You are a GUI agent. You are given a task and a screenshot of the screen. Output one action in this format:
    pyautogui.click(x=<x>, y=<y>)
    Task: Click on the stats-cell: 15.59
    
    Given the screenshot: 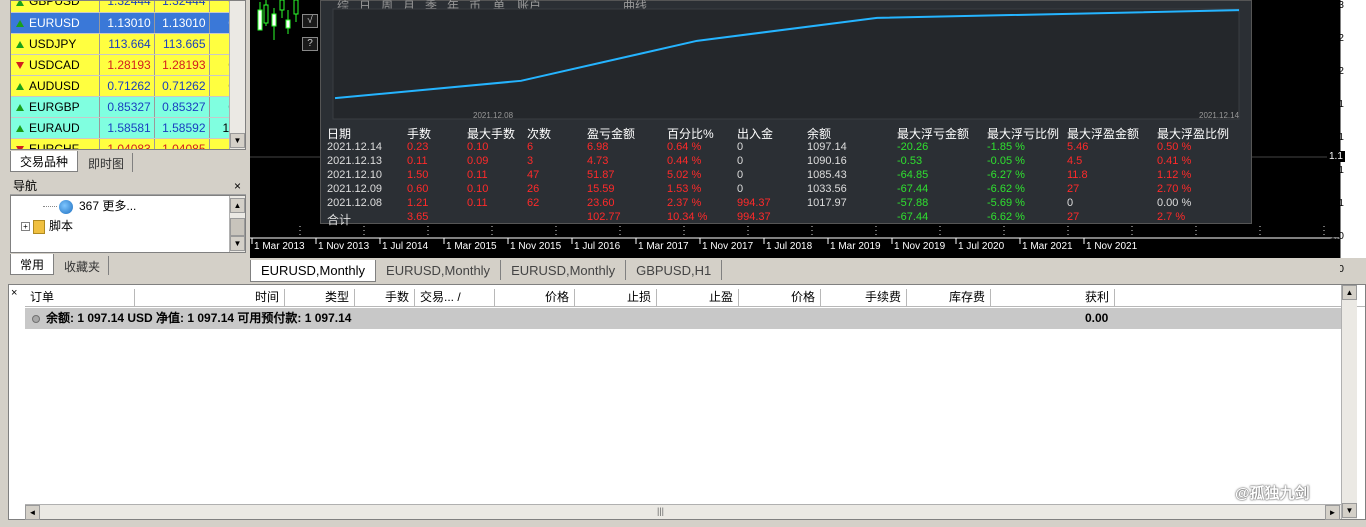 What is the action you would take?
    pyautogui.click(x=601, y=189)
    